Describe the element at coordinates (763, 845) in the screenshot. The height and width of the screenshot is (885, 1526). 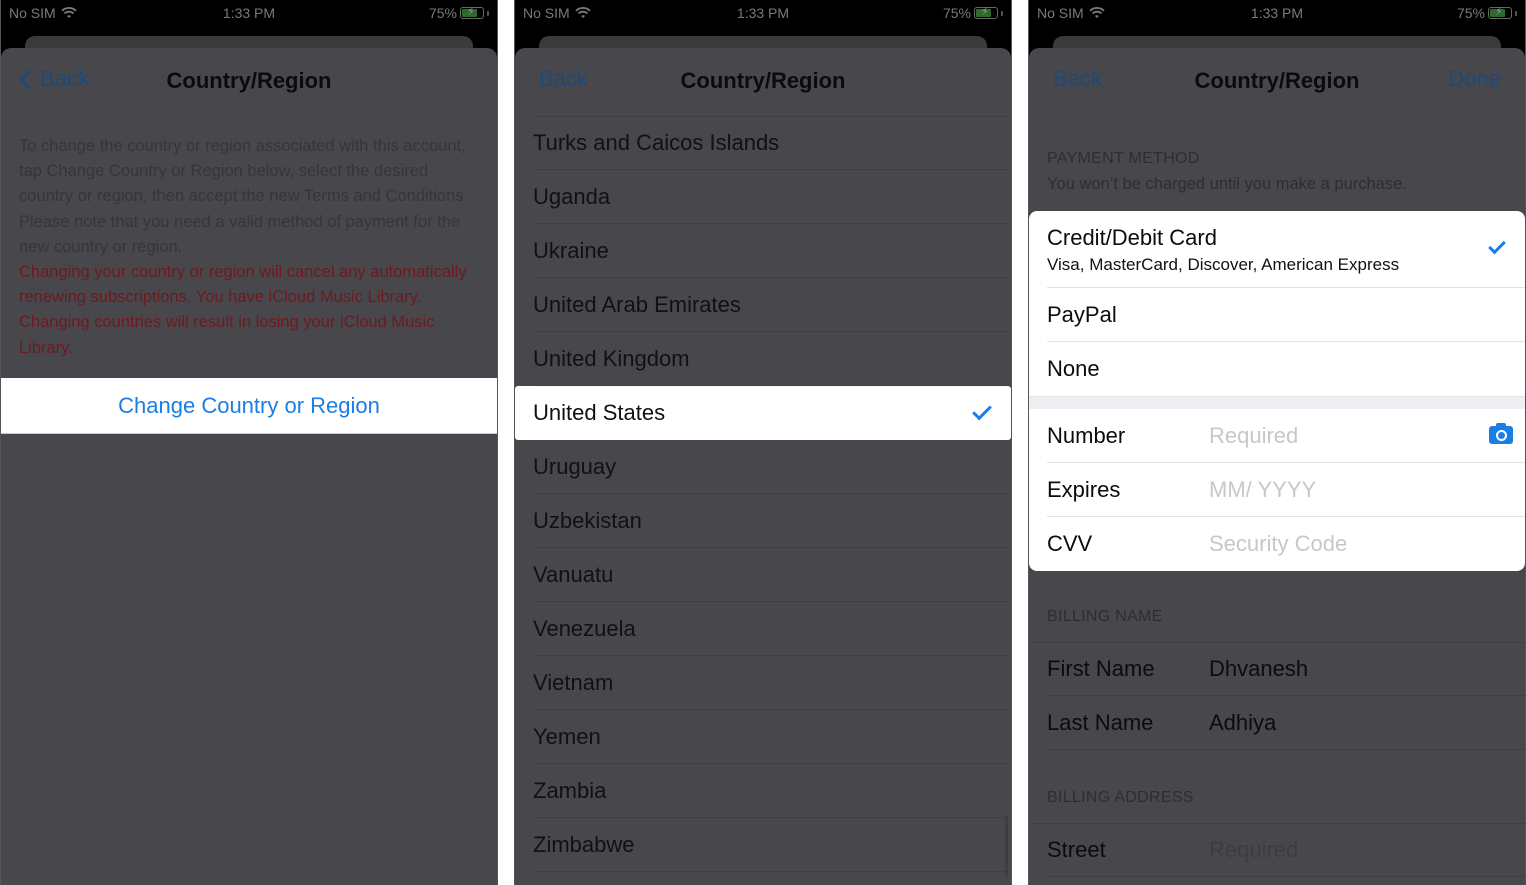
I see `country-row: Zimbabwe` at that location.